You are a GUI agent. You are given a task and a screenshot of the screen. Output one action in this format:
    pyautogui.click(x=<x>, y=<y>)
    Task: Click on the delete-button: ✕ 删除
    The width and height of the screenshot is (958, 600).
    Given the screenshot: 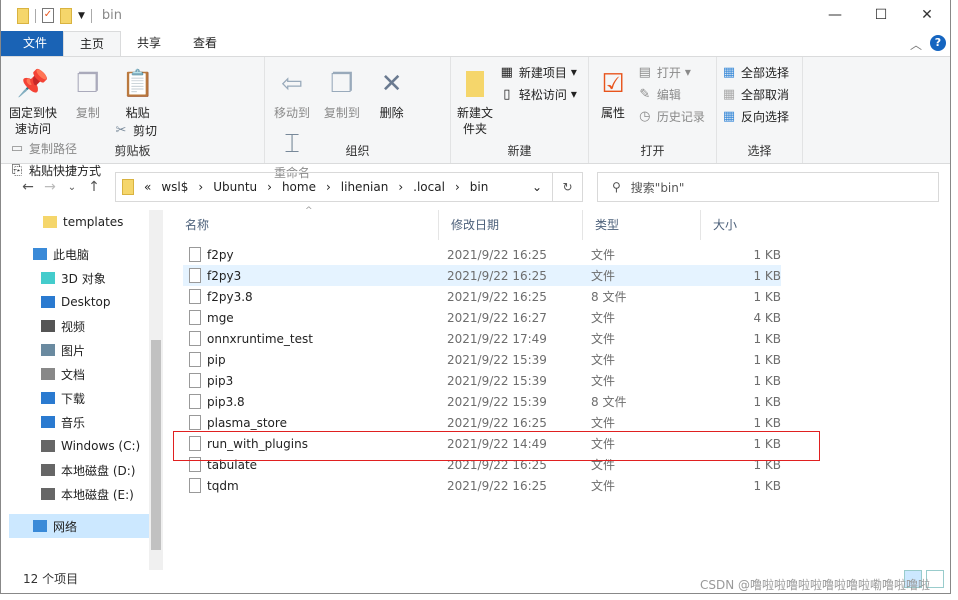 What is the action you would take?
    pyautogui.click(x=392, y=91)
    